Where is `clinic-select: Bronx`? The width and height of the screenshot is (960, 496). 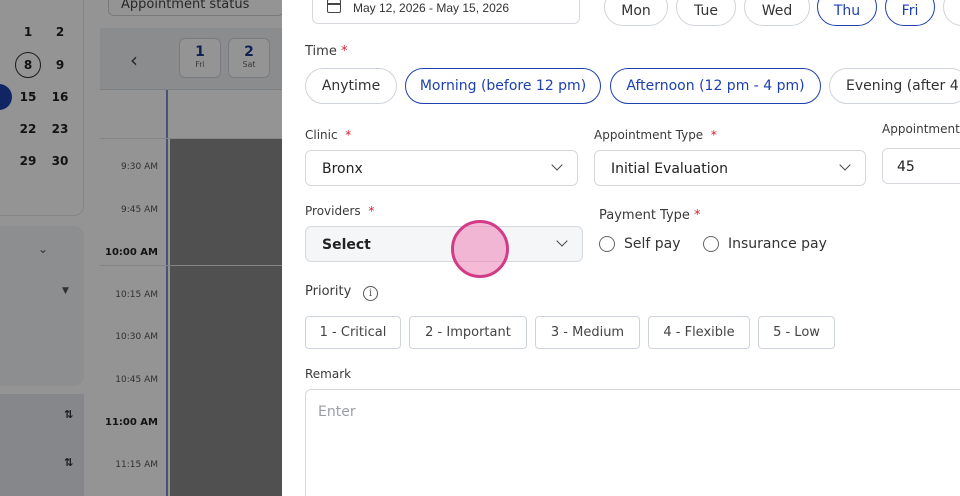
clinic-select: Bronx is located at coordinates (441, 168).